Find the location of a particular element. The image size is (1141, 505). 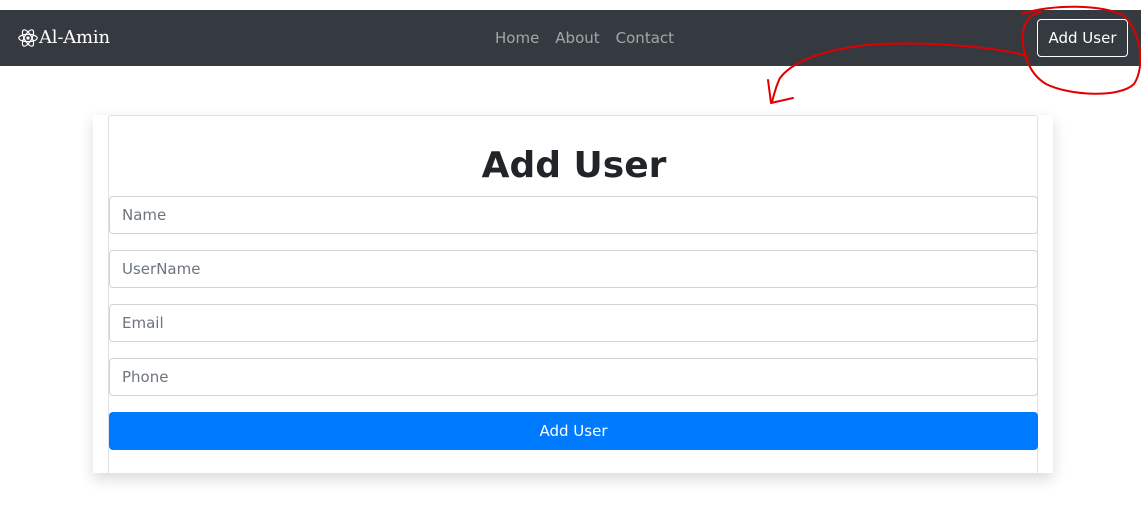

brand-link: Al-Amin is located at coordinates (63, 38).